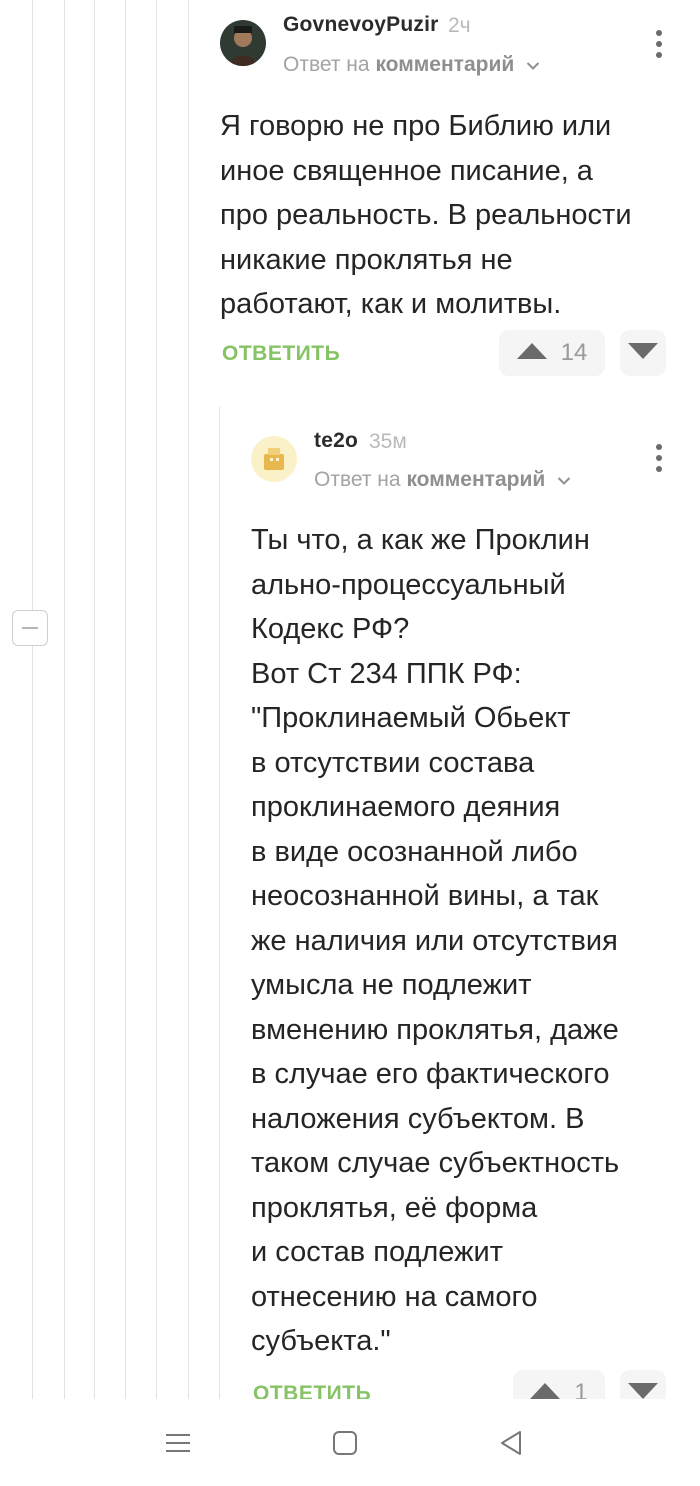  I want to click on username: GovnevoyPuzir, so click(360, 25).